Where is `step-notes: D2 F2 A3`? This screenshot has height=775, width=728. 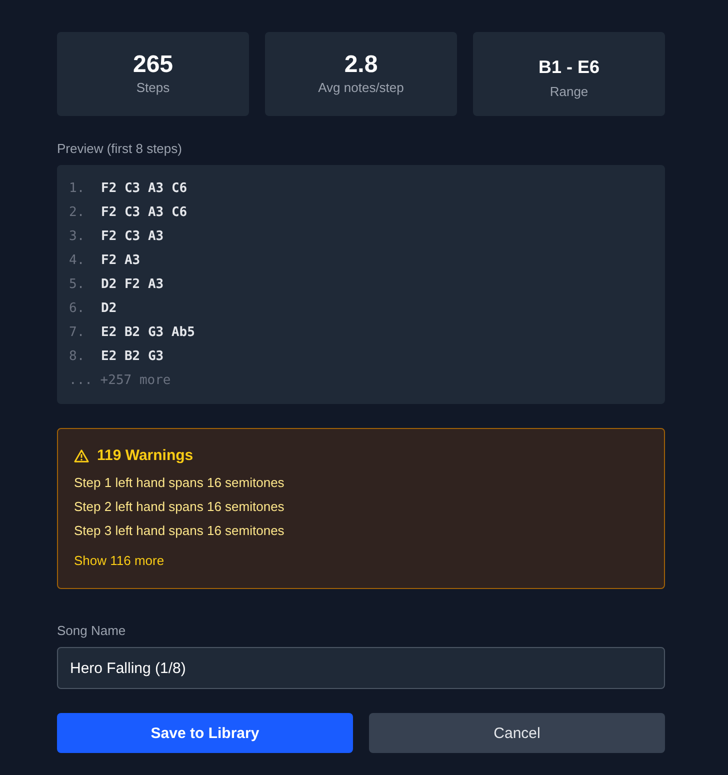 step-notes: D2 F2 A3 is located at coordinates (132, 284).